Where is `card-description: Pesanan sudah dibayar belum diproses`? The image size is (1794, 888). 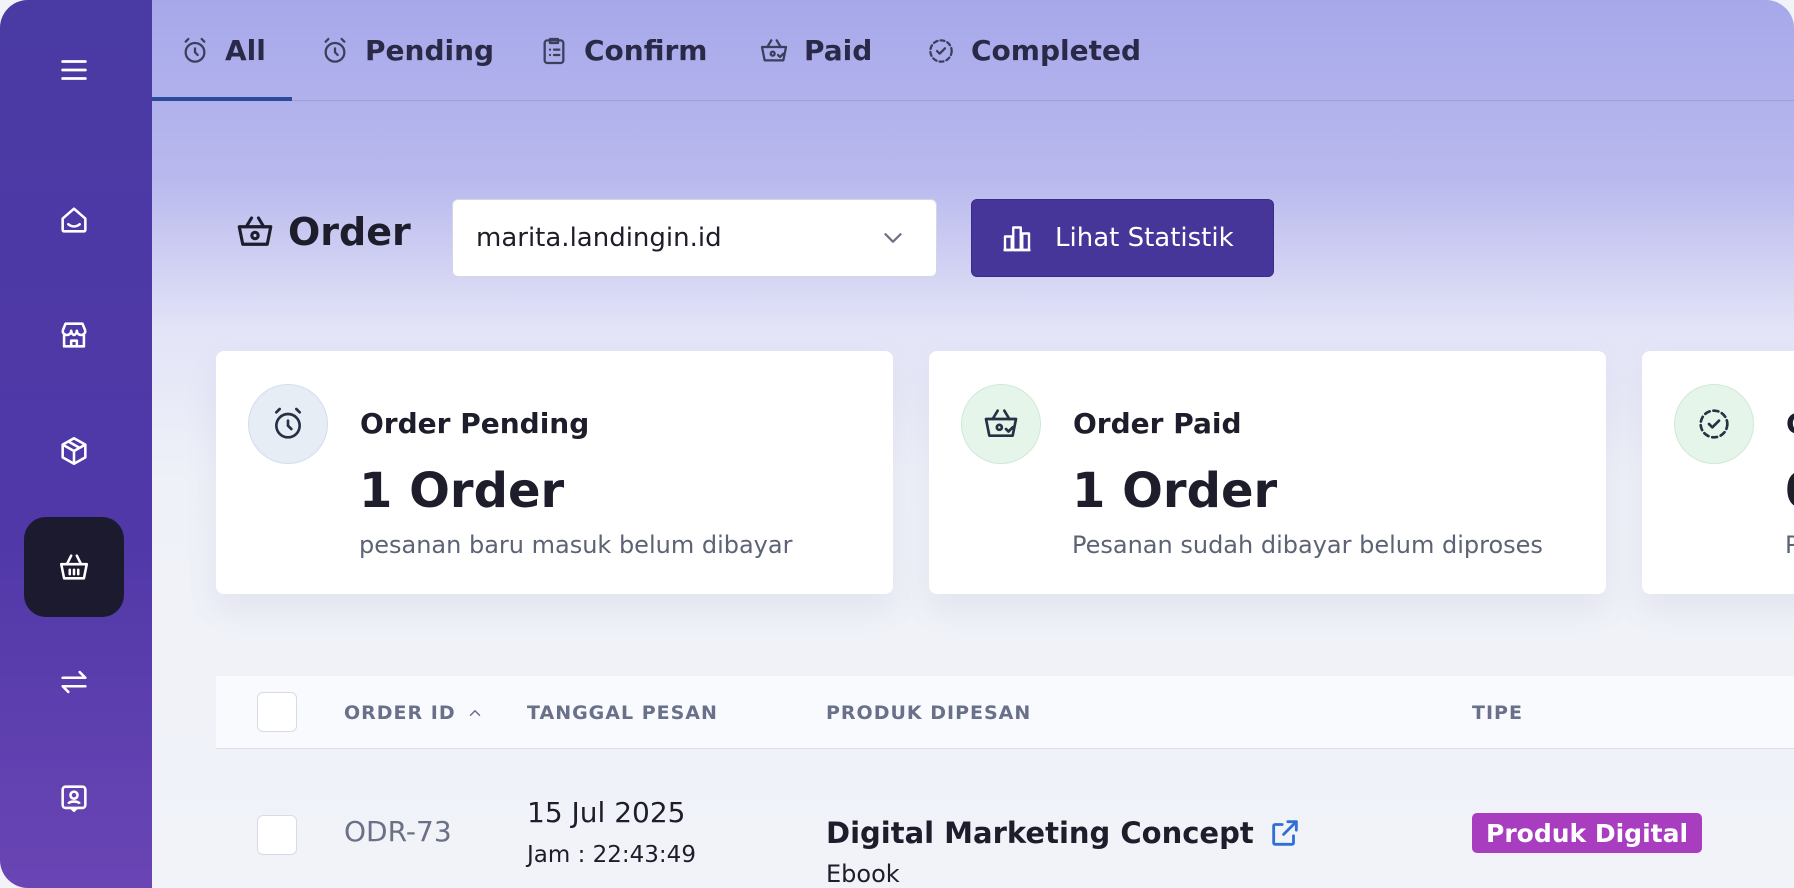 card-description: Pesanan sudah dibayar belum diproses is located at coordinates (1307, 545).